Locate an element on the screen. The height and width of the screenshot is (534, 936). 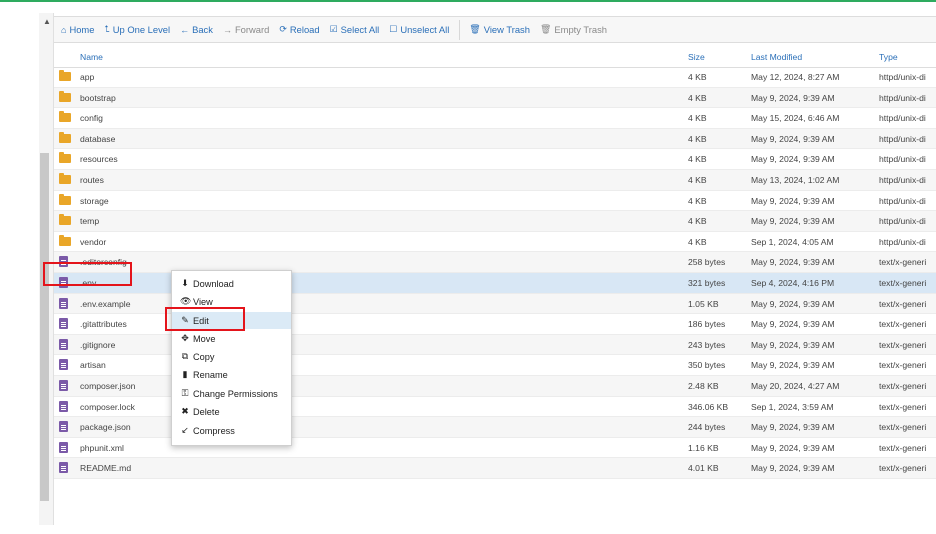
file-modified: Sep 1, 2024, 3:59 AM is located at coordinates (792, 406).